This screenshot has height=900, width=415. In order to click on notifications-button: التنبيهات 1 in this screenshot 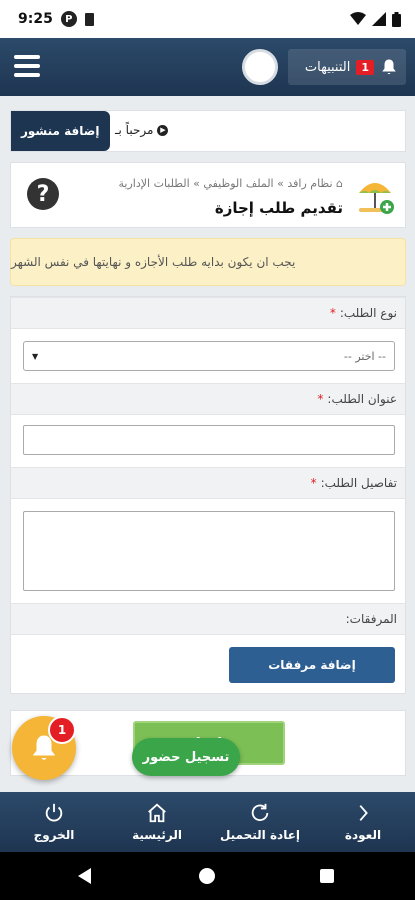, I will do `click(347, 67)`.